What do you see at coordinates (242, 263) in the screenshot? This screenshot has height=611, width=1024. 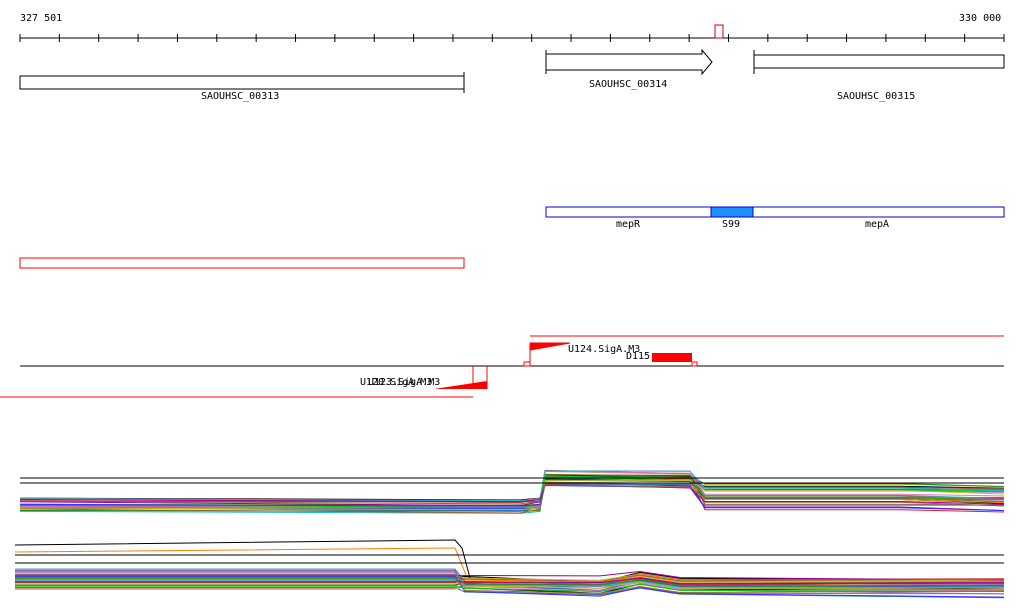 I see `red-feature` at bounding box center [242, 263].